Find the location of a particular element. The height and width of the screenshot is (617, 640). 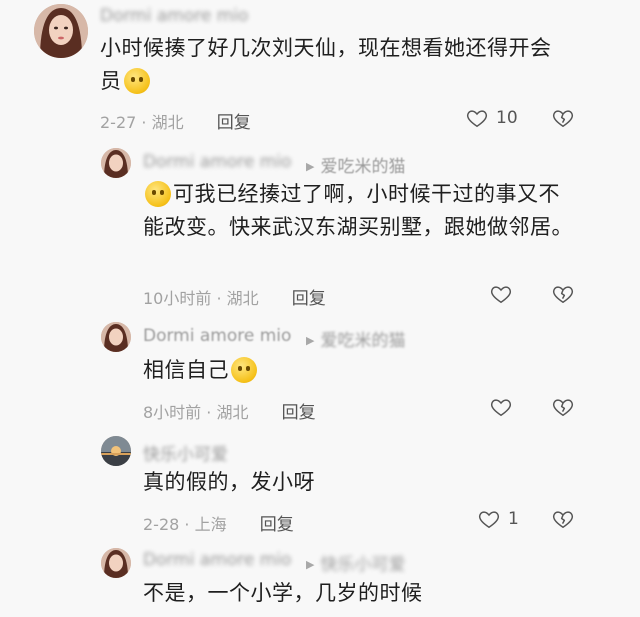

comment-text: 真的假的，发小呀 is located at coordinates (358, 482).